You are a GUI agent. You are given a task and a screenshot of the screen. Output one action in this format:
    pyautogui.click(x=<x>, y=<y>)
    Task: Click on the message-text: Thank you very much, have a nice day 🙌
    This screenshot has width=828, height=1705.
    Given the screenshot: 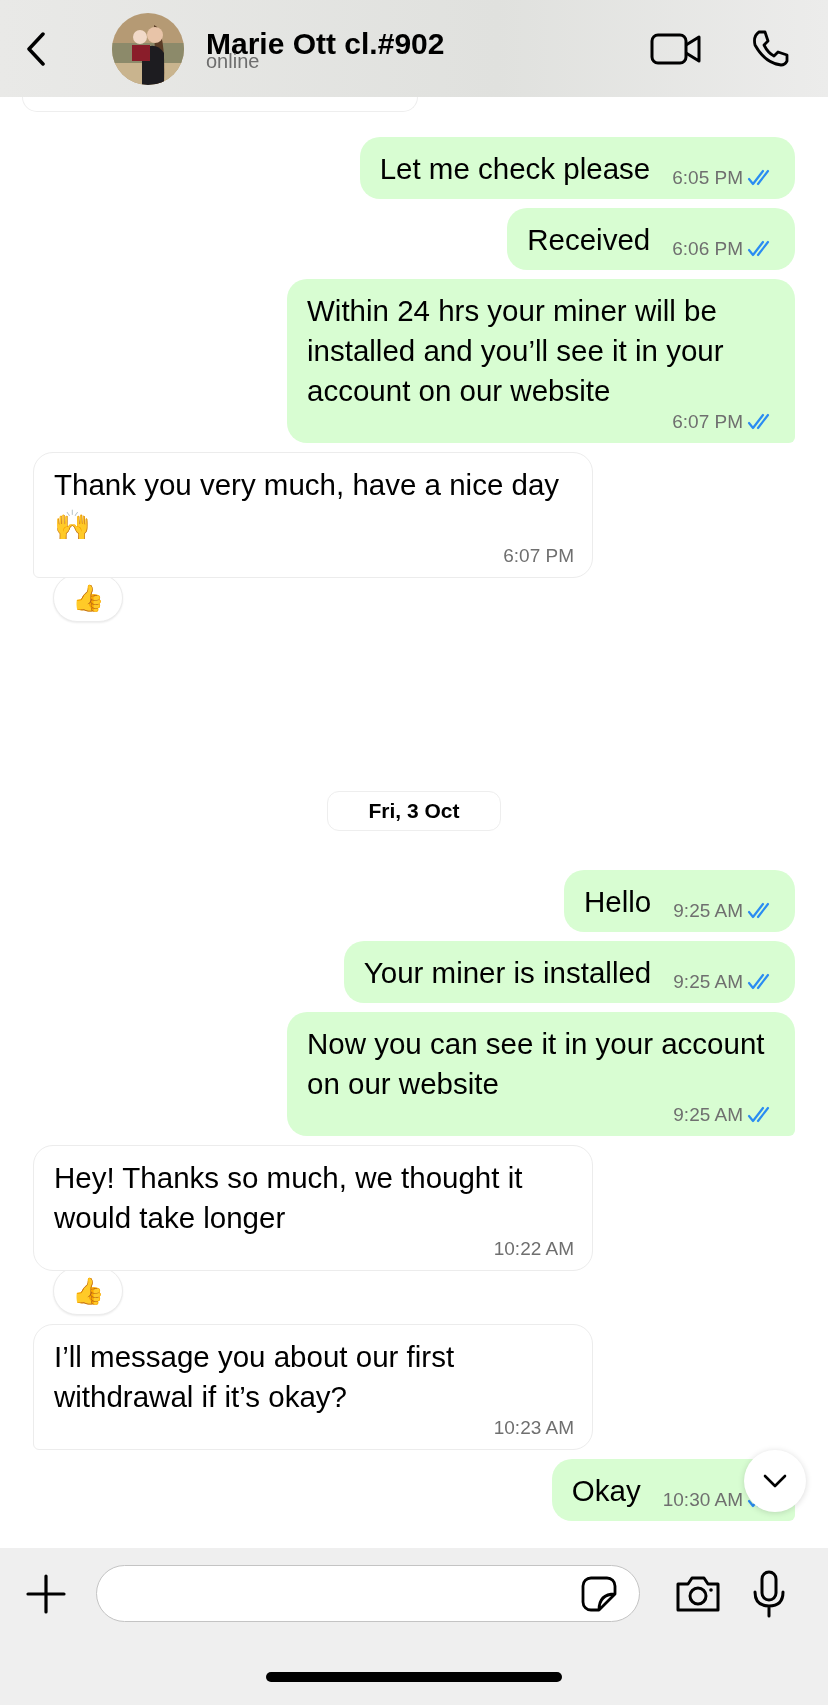 What is the action you would take?
    pyautogui.click(x=307, y=505)
    